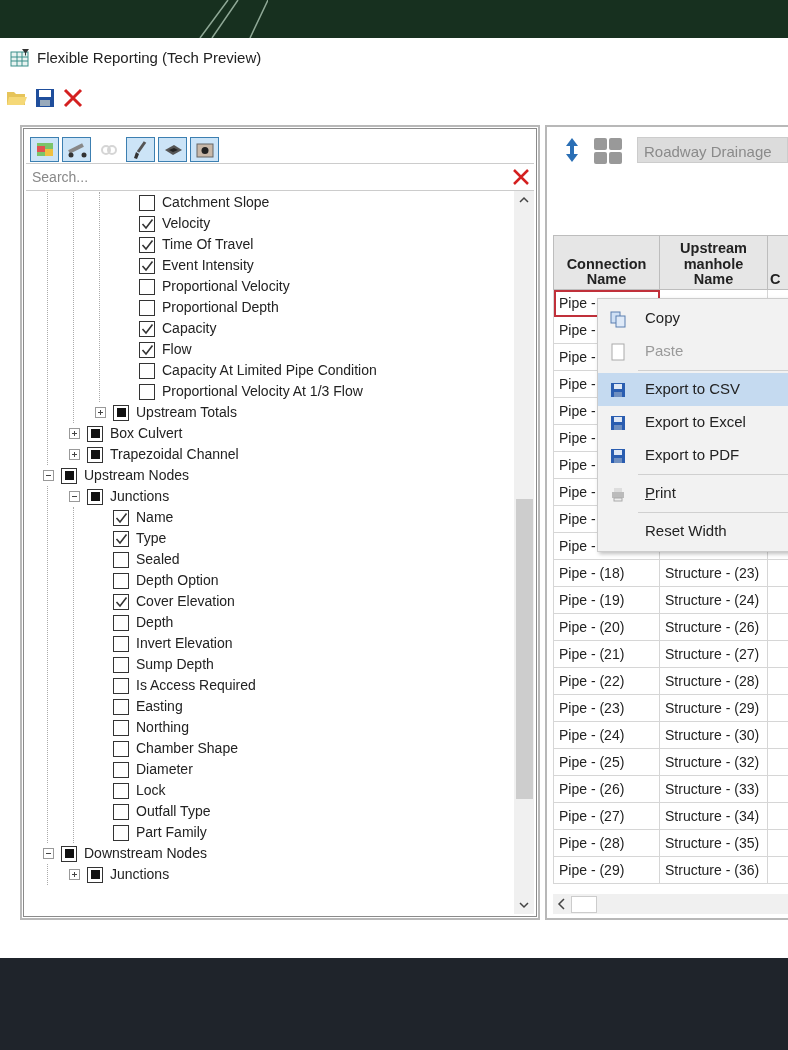 The image size is (788, 1050). Describe the element at coordinates (520, 177) in the screenshot. I see `clear-icon` at that location.